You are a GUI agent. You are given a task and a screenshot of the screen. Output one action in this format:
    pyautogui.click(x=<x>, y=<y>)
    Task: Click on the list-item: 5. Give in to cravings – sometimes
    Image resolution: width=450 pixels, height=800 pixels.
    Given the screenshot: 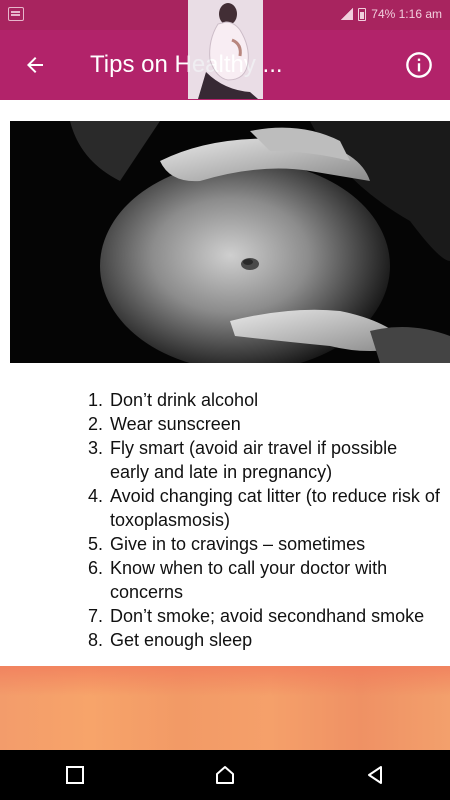 What is the action you would take?
    pyautogui.click(x=227, y=544)
    